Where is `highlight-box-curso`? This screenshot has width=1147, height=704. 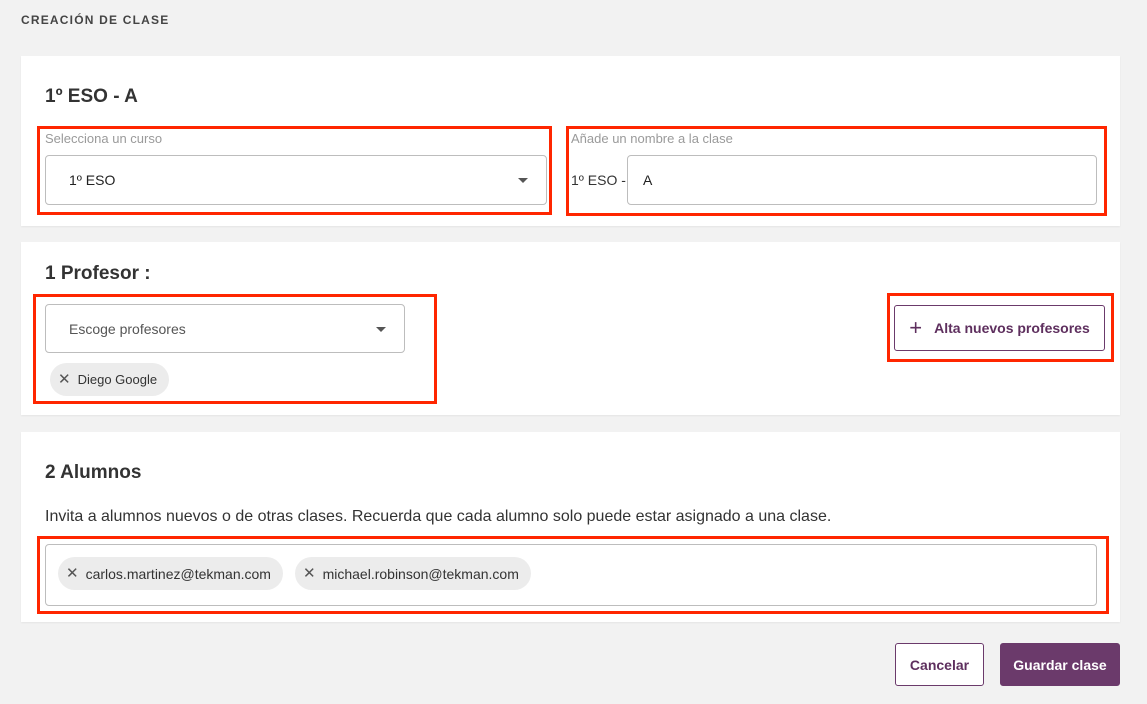
highlight-box-curso is located at coordinates (294, 170).